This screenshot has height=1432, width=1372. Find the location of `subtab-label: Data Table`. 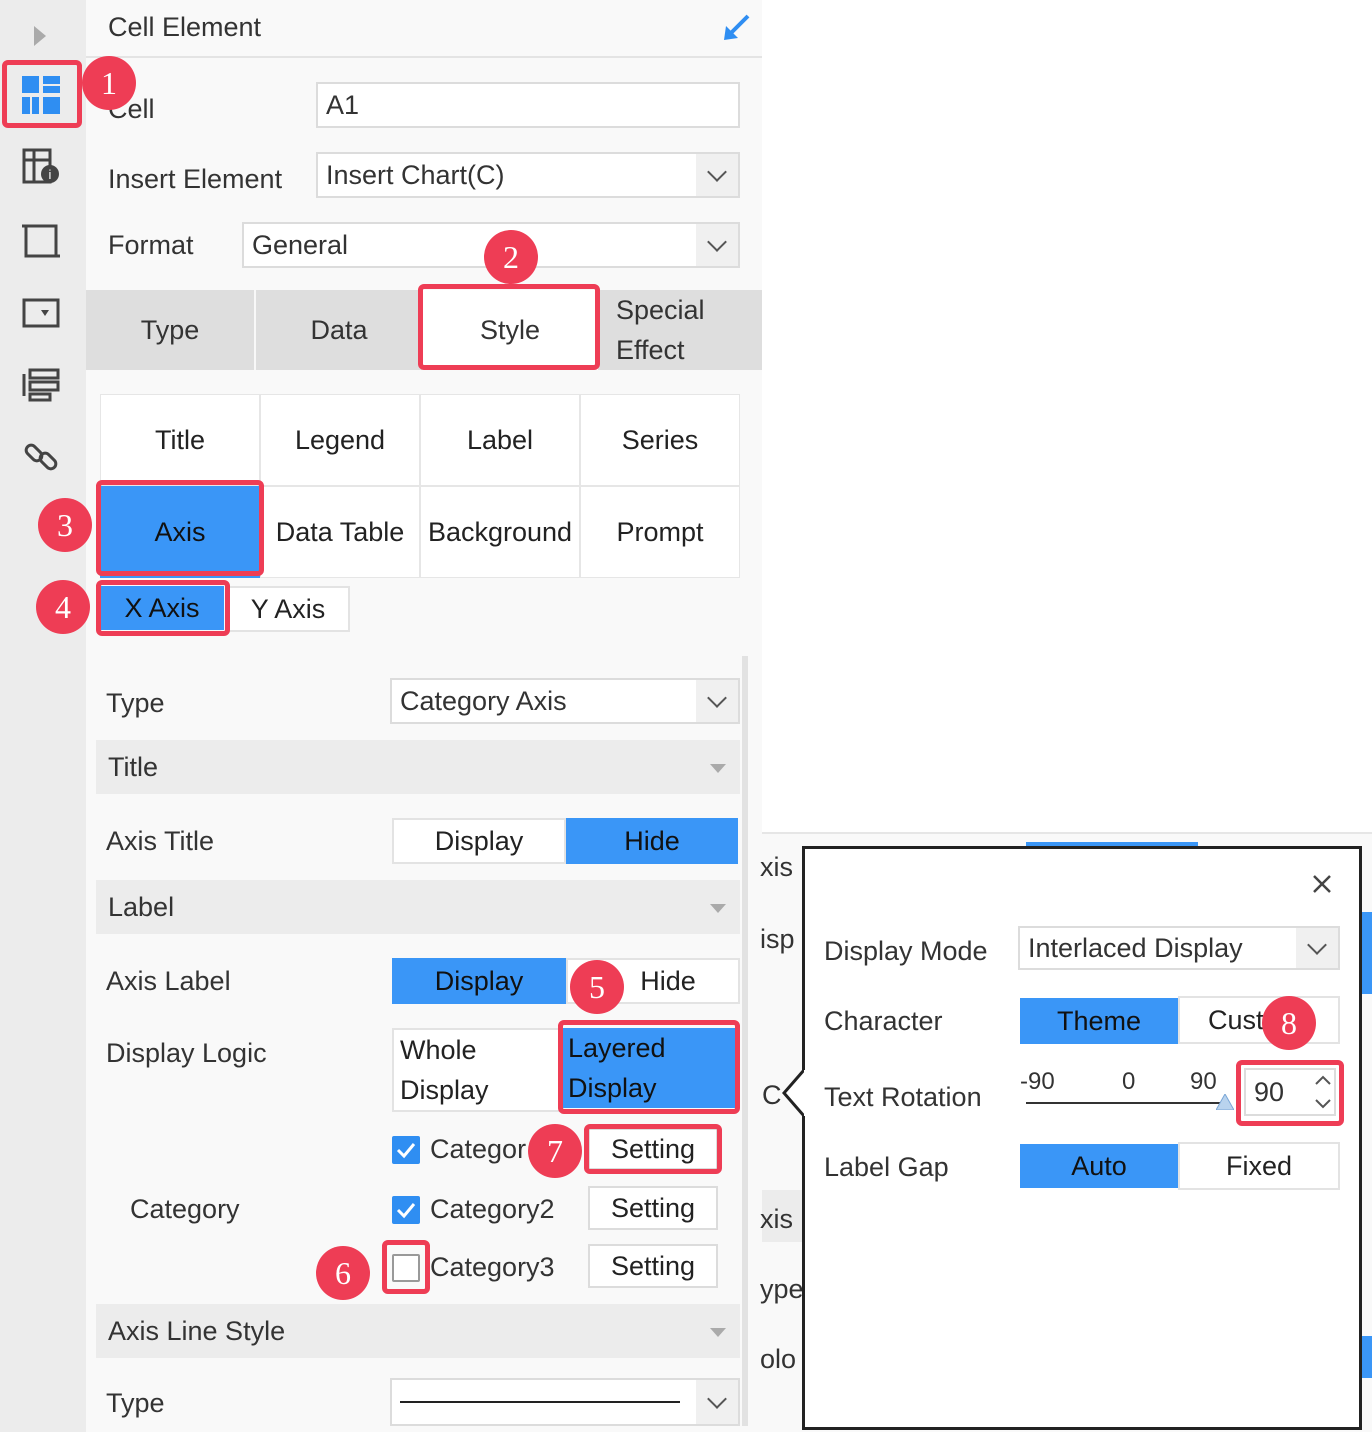

subtab-label: Data Table is located at coordinates (340, 531).